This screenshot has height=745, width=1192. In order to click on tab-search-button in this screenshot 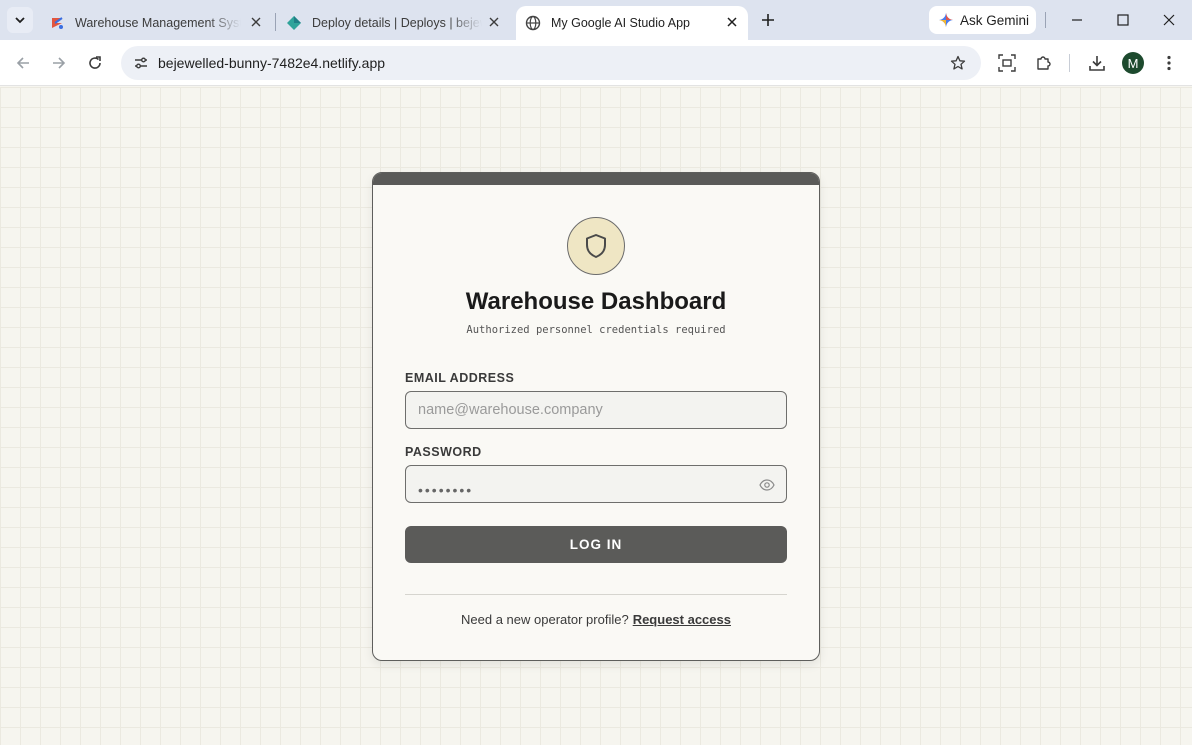, I will do `click(20, 20)`.